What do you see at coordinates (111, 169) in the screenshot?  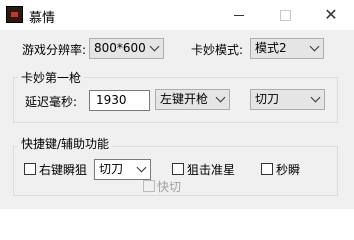 I see `right-snipe-action-value: 切刀` at bounding box center [111, 169].